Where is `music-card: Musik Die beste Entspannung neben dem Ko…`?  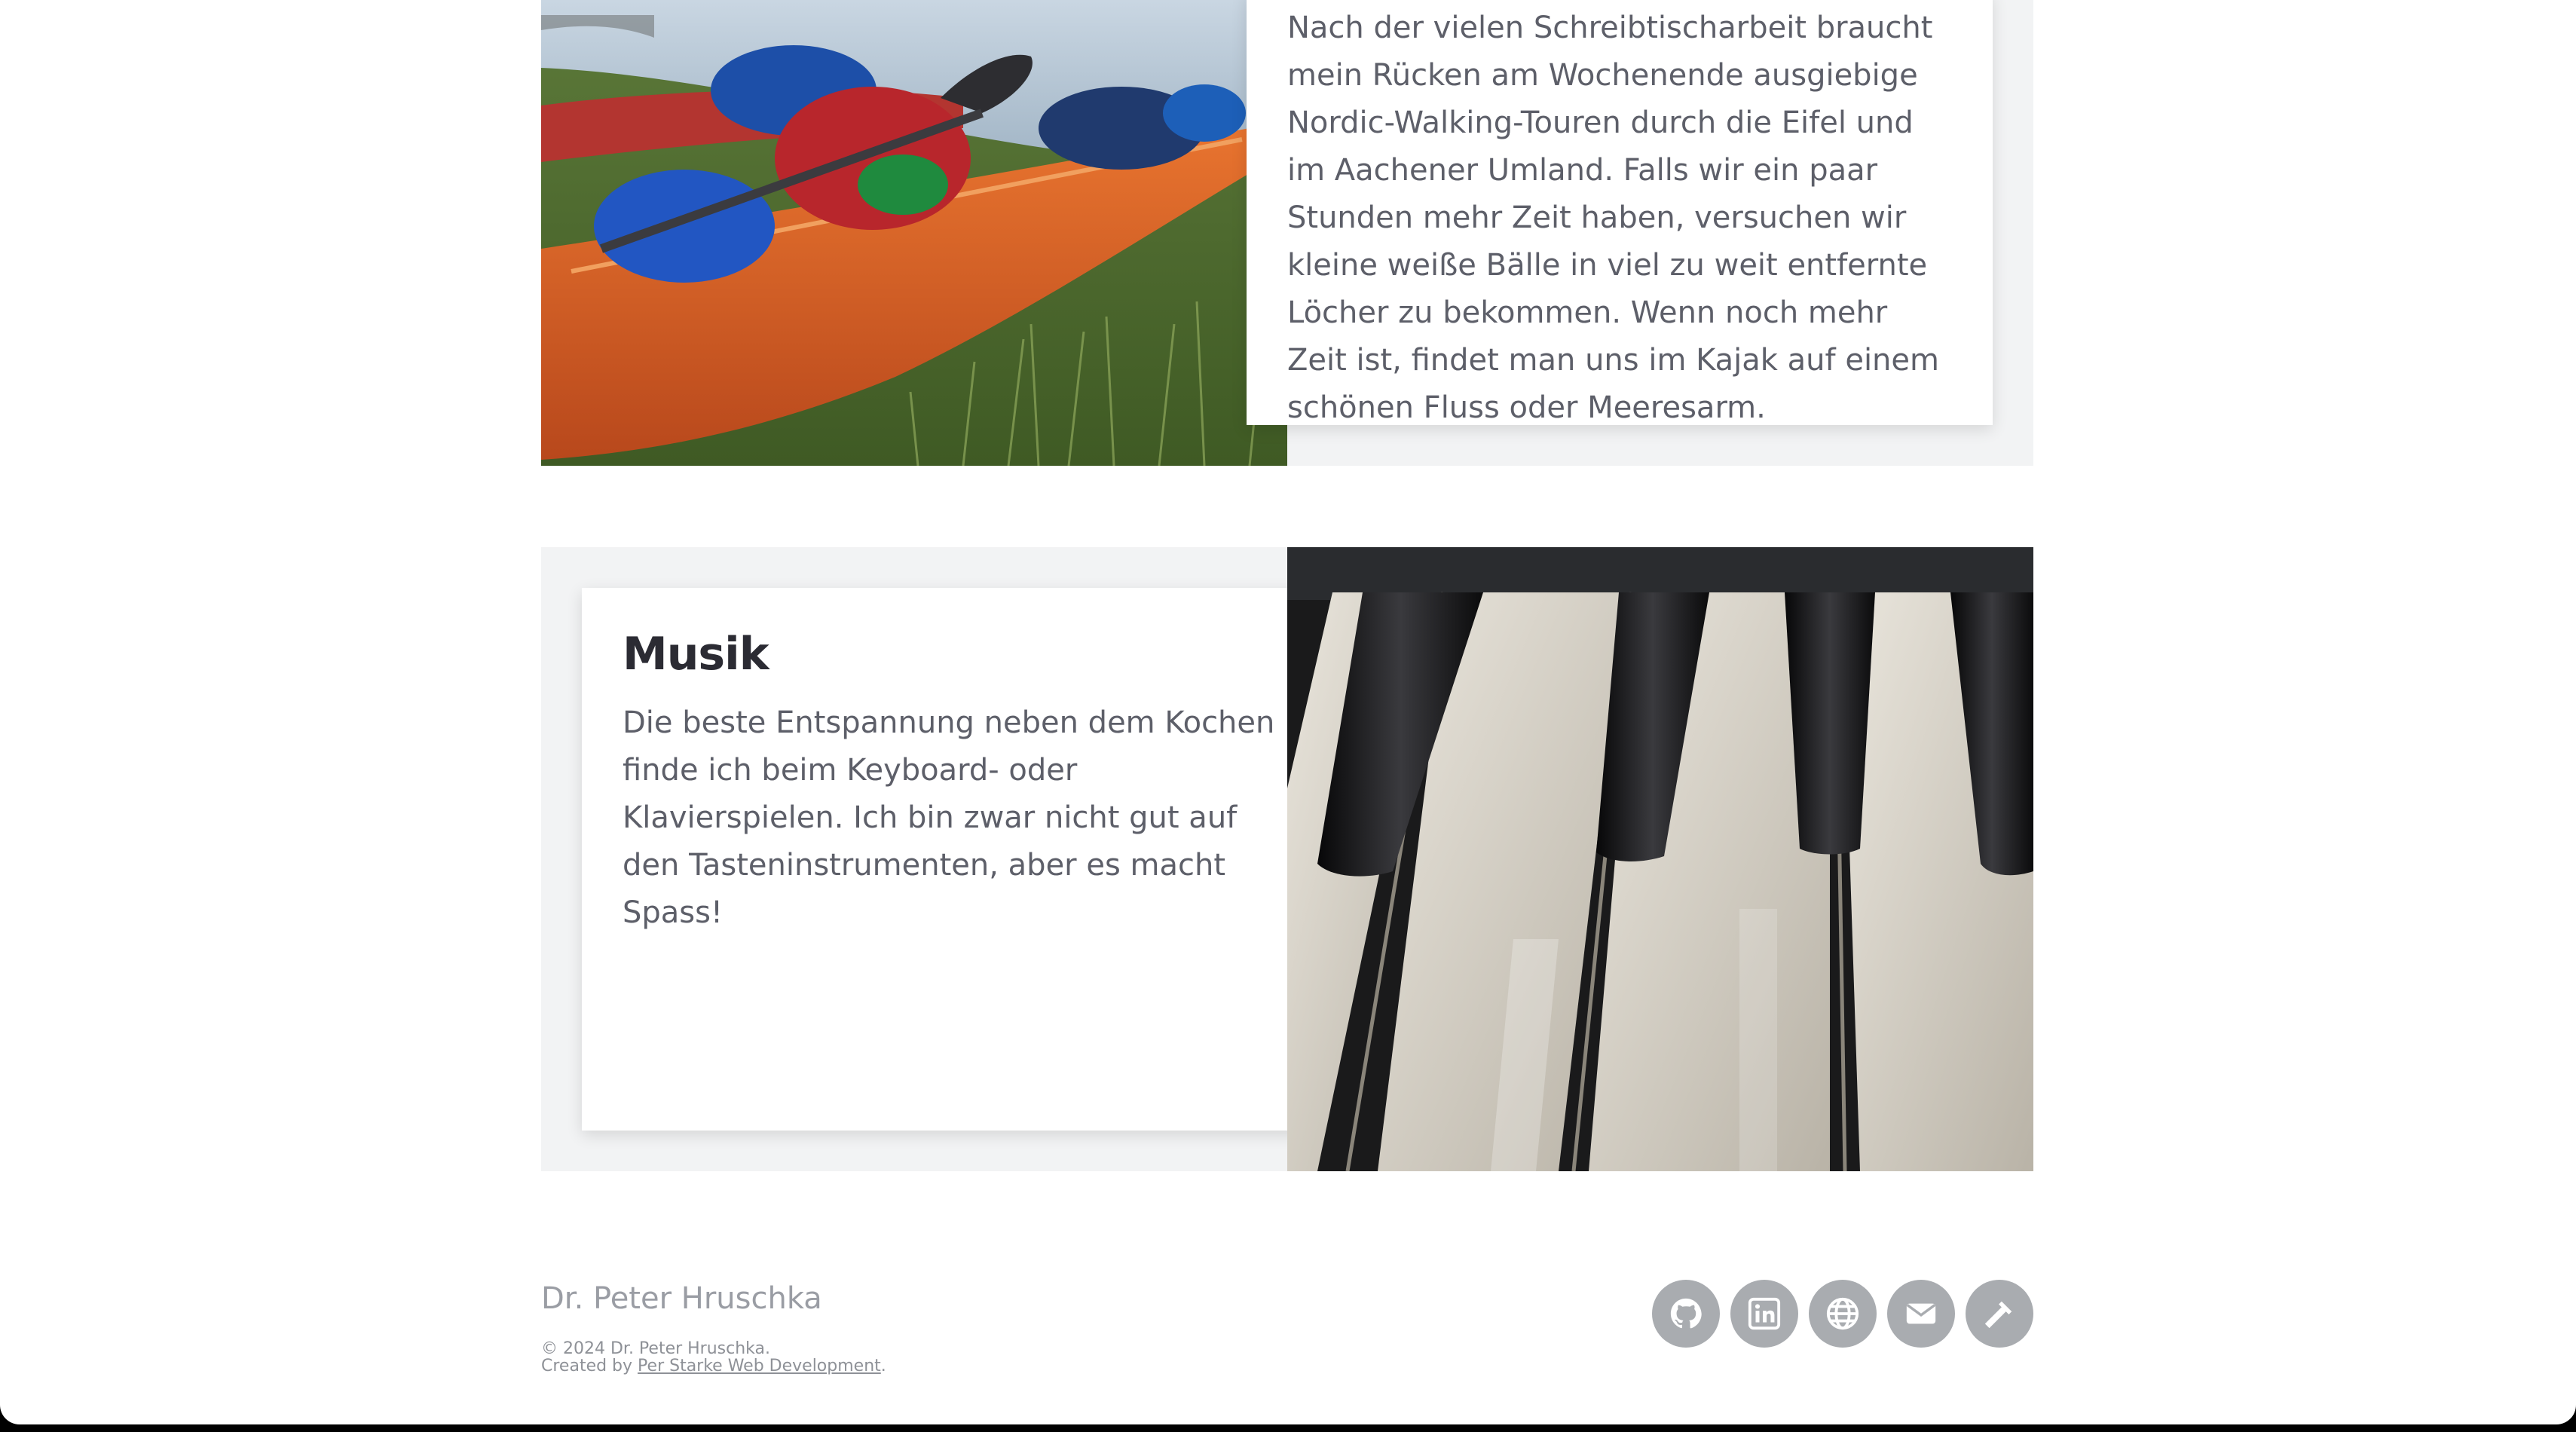 music-card: Musik Die beste Entspannung neben dem Ko… is located at coordinates (955, 859).